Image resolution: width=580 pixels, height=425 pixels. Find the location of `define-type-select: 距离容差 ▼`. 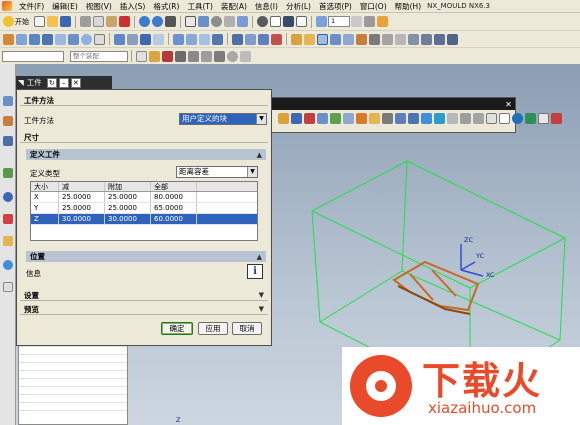

define-type-select: 距离容差 ▼ is located at coordinates (217, 172).